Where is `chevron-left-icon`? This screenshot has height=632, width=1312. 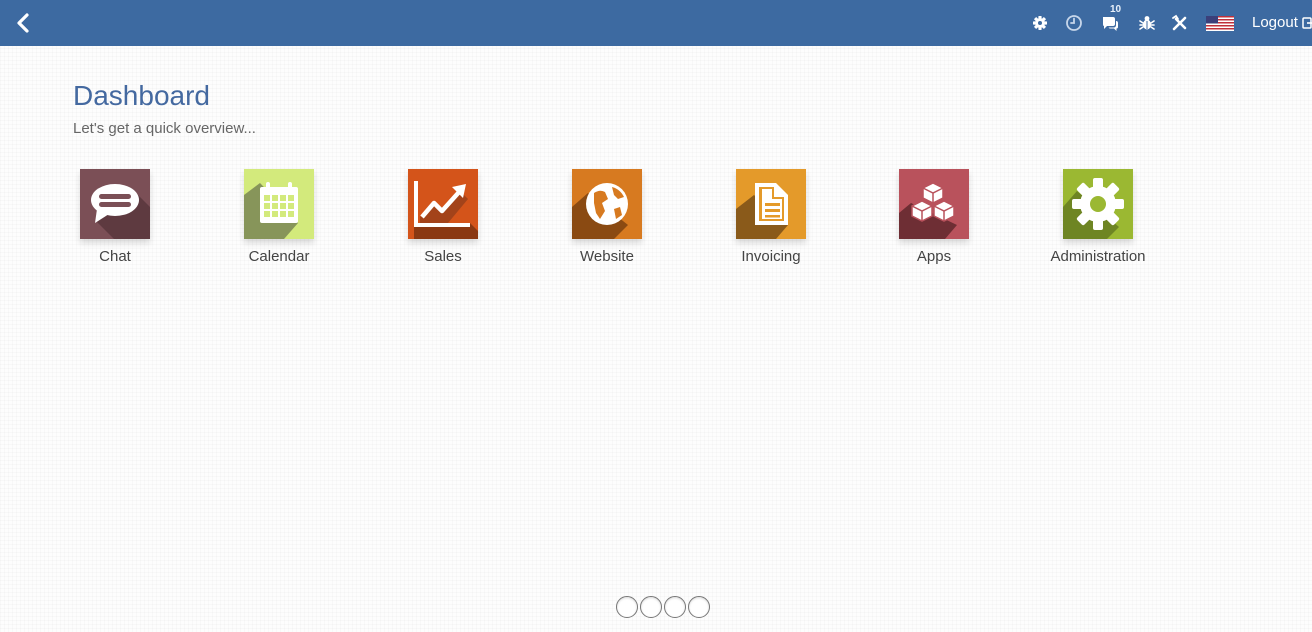 chevron-left-icon is located at coordinates (23, 23).